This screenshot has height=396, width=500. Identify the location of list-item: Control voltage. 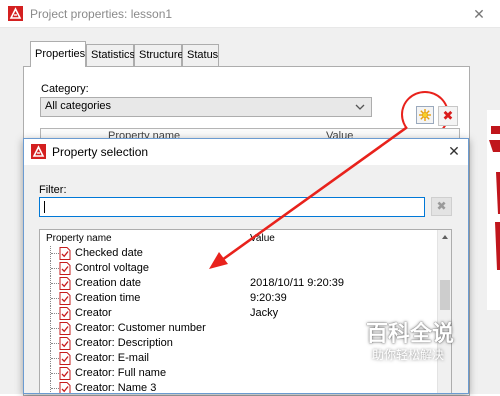
(239, 268).